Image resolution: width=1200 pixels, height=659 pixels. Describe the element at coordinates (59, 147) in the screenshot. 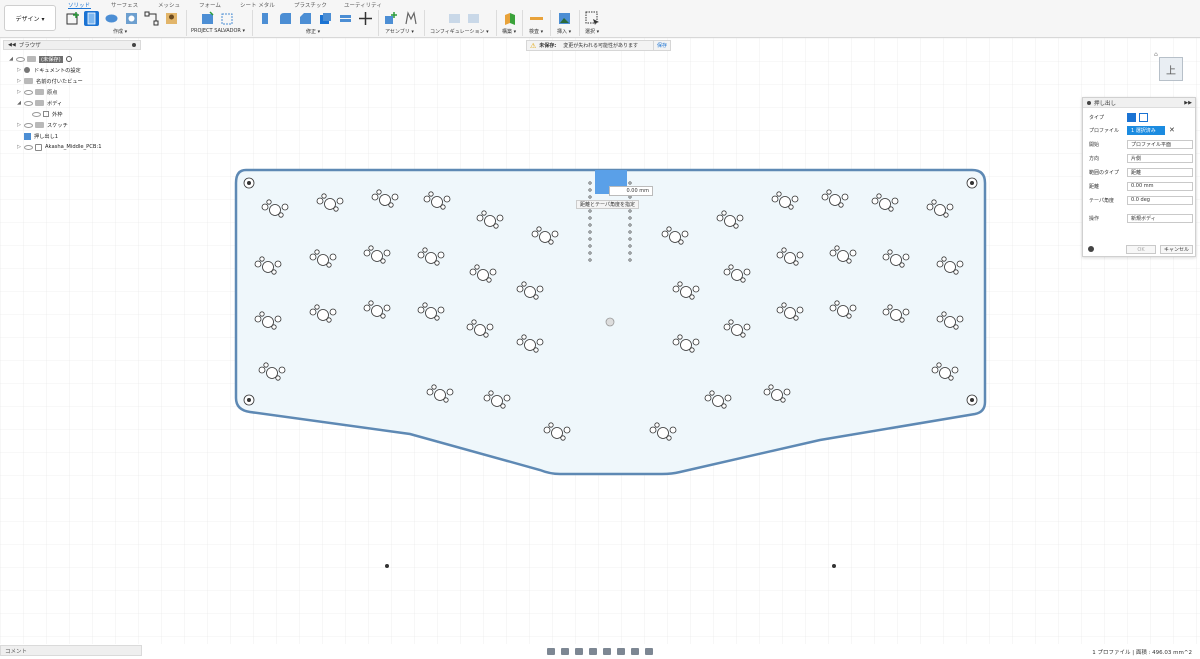

I see `tree-item-pcb-component: ▷ Akasha_Middle_PCB:1` at that location.